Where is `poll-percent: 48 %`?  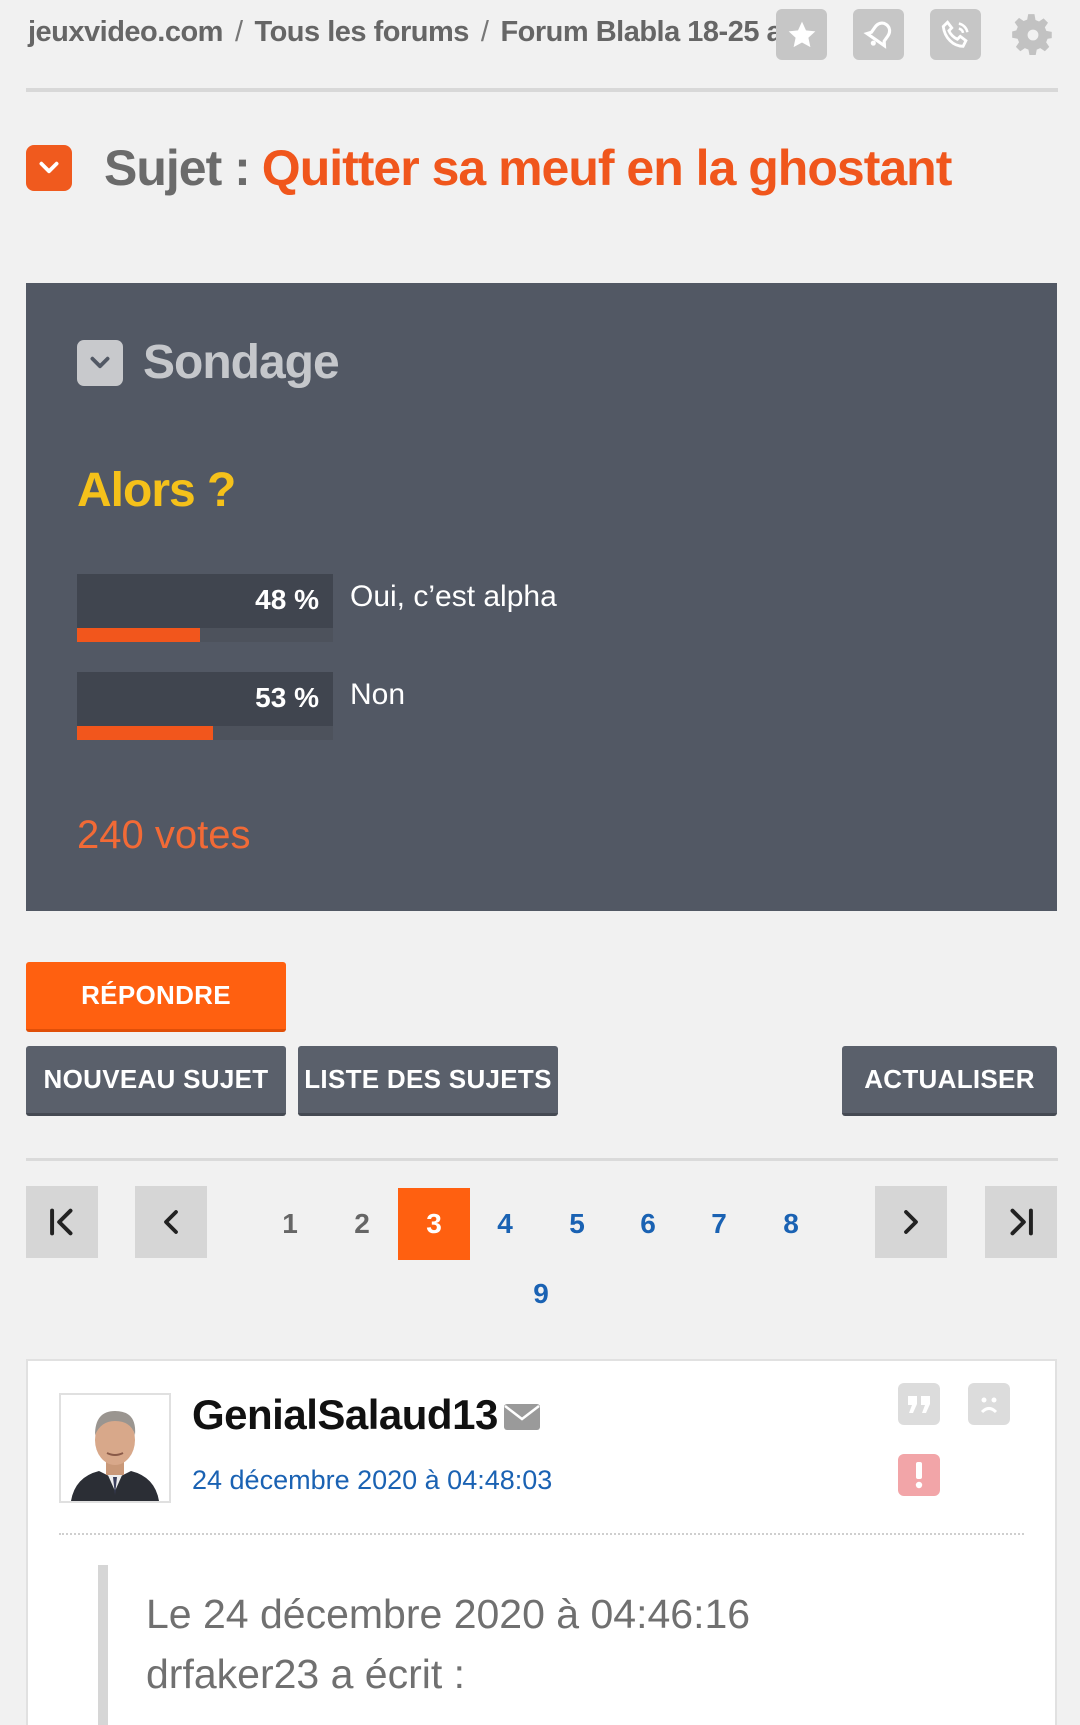 poll-percent: 48 % is located at coordinates (287, 599).